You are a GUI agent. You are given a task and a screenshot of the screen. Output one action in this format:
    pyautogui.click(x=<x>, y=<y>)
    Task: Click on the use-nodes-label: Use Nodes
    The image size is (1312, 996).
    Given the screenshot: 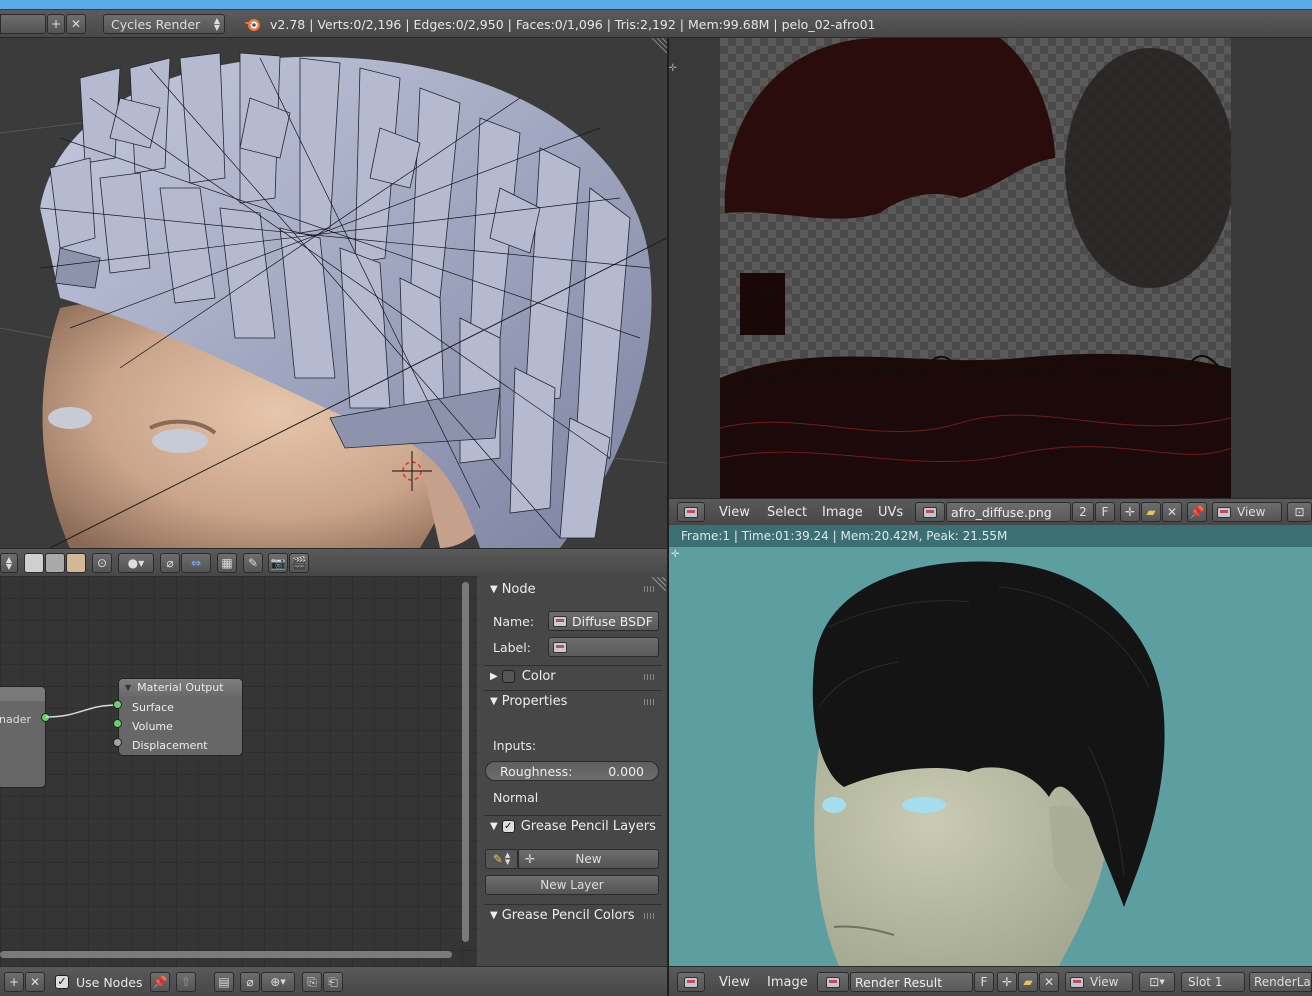 What is the action you would take?
    pyautogui.click(x=109, y=982)
    